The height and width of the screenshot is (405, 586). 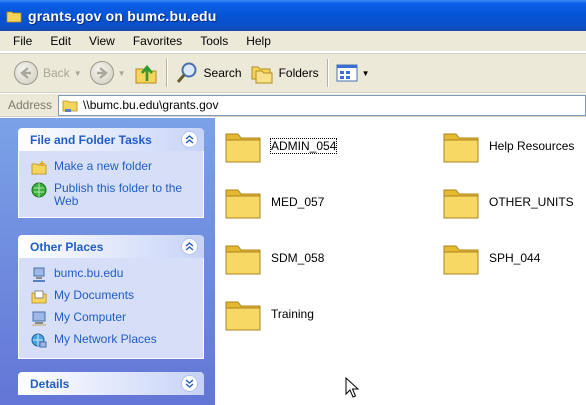 I want to click on folders-button: Folders, so click(x=284, y=73).